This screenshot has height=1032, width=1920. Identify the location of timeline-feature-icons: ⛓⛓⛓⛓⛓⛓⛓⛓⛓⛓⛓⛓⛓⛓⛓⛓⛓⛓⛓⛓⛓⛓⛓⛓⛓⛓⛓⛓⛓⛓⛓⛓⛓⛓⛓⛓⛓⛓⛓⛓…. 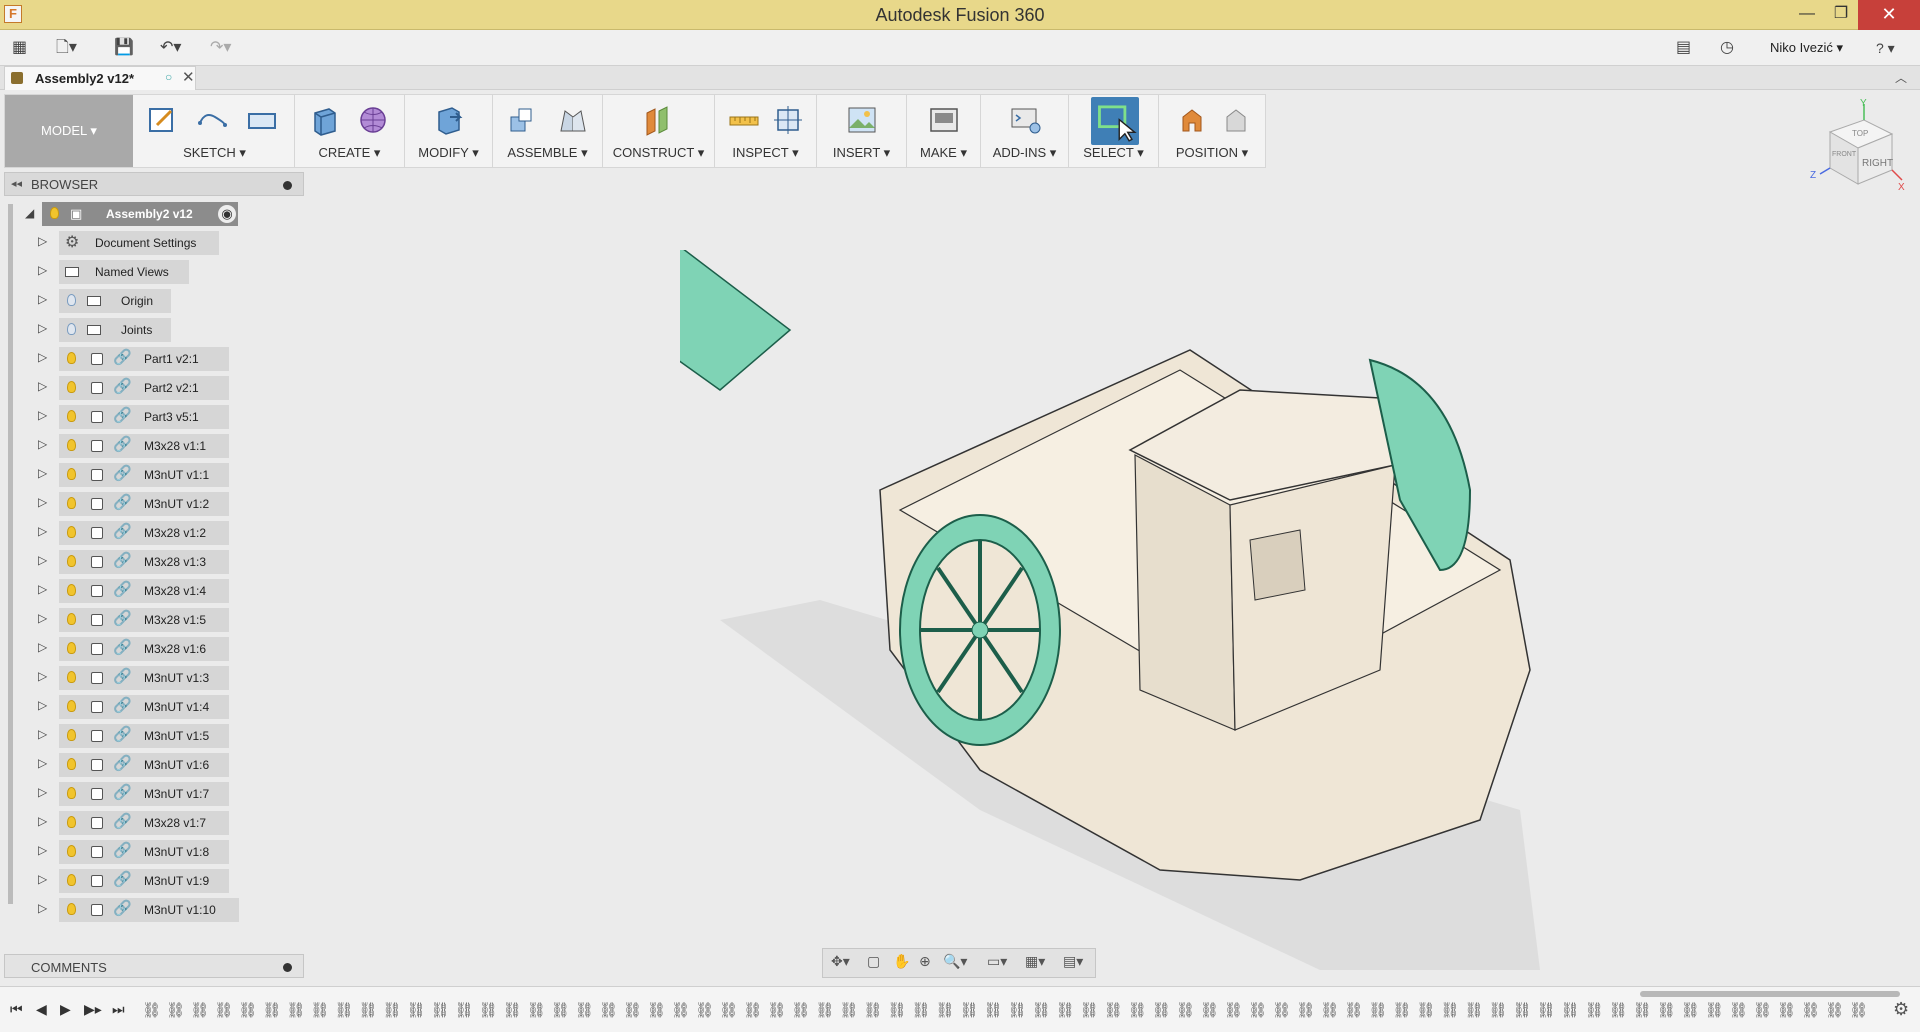
(1007, 1012).